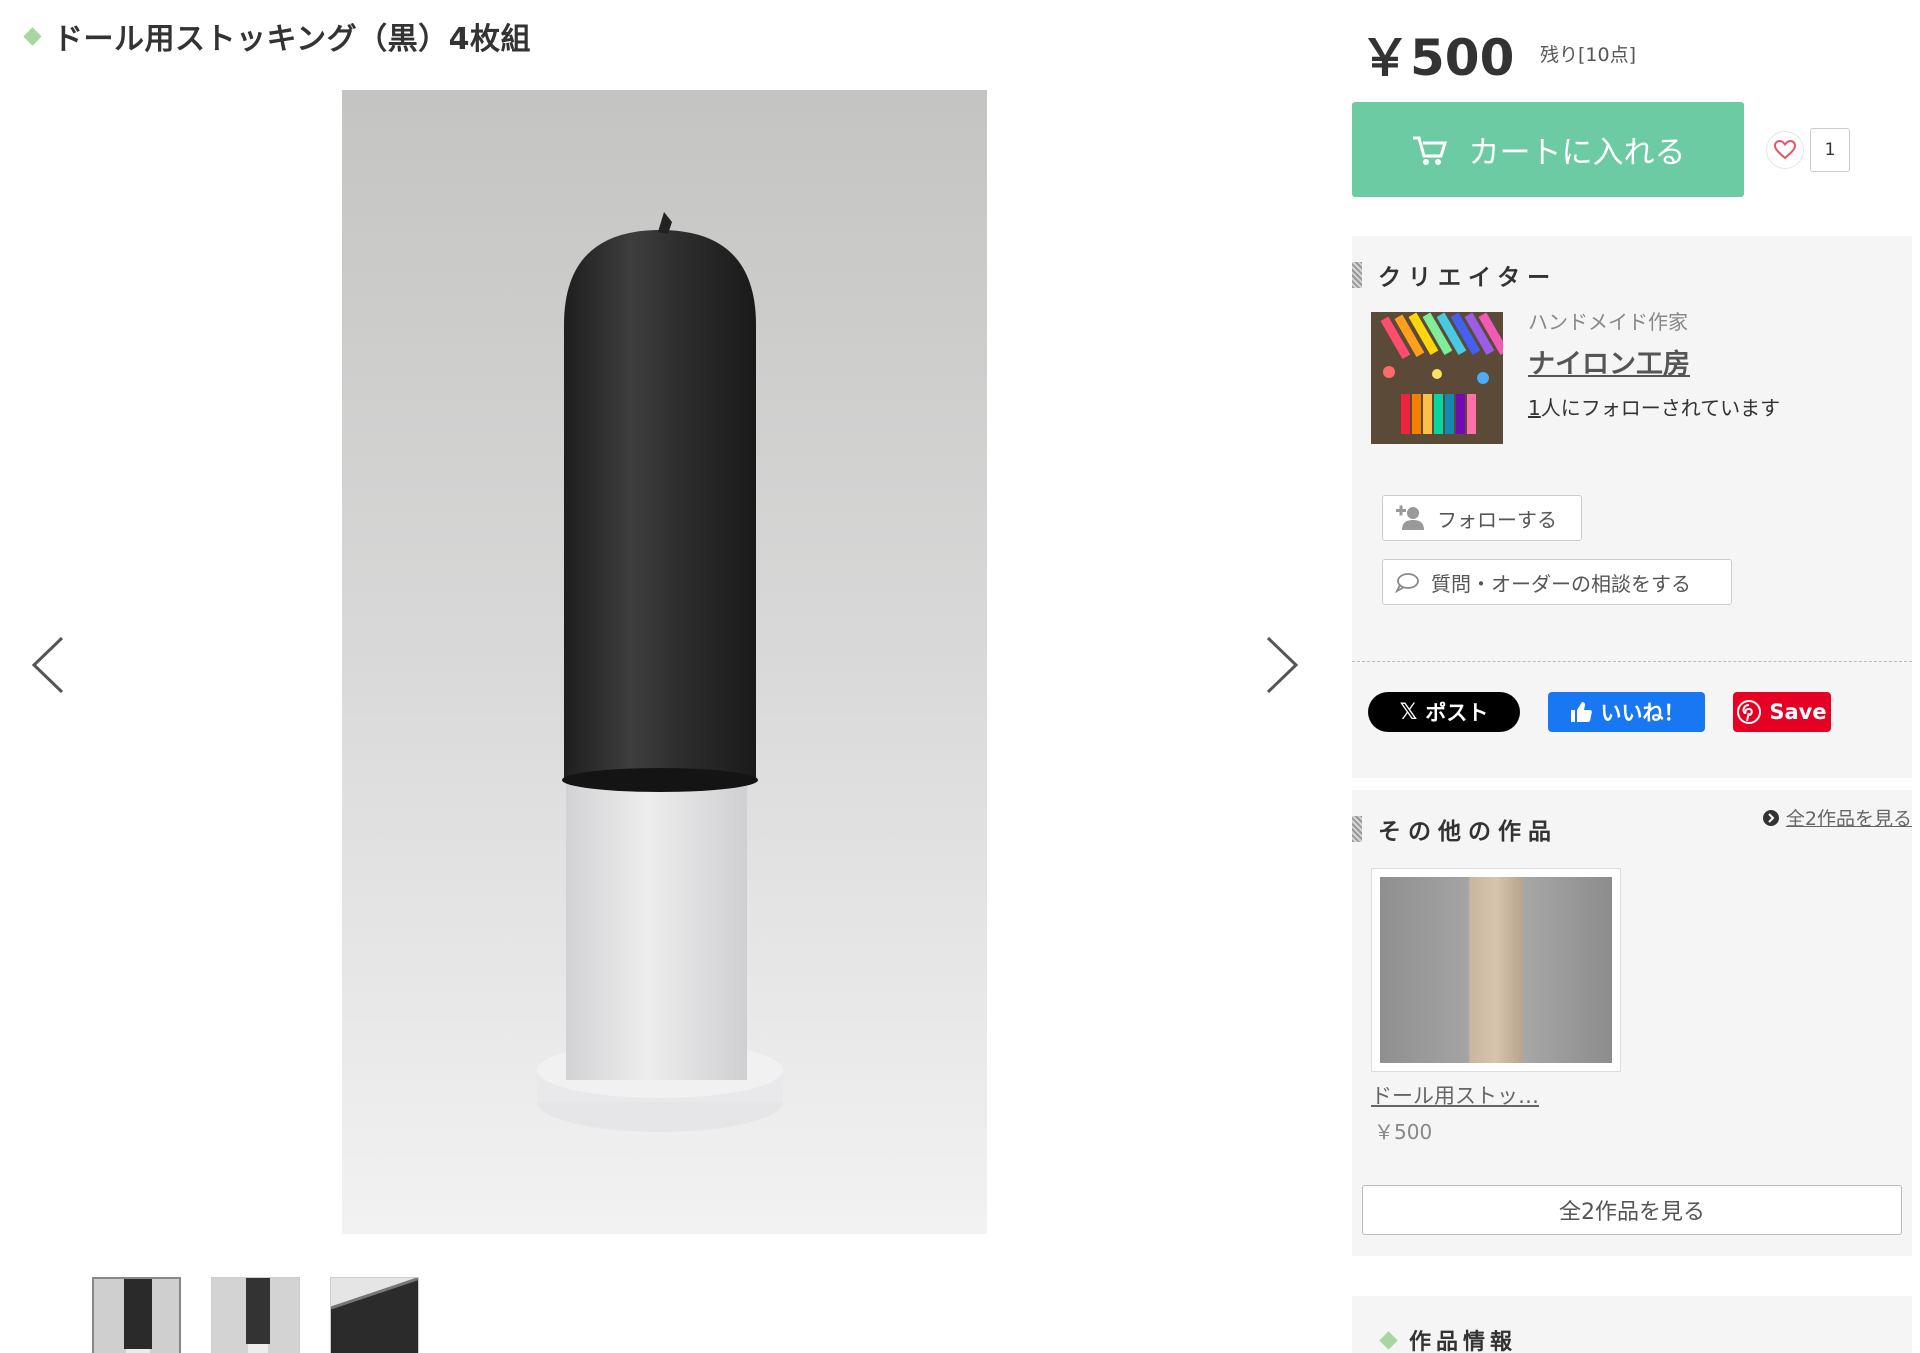 This screenshot has height=1353, width=1920. I want to click on product-title: ドール用ストッキング（黒）4枚組, so click(292, 39).